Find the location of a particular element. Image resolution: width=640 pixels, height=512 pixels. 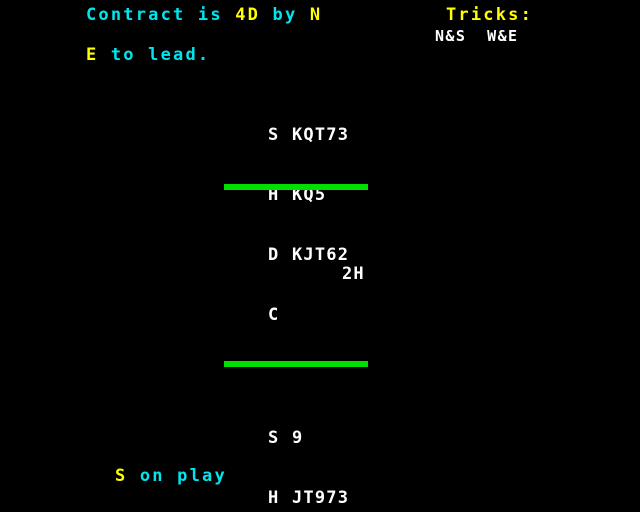

tricks-title: Tricks: is located at coordinates (490, 15).